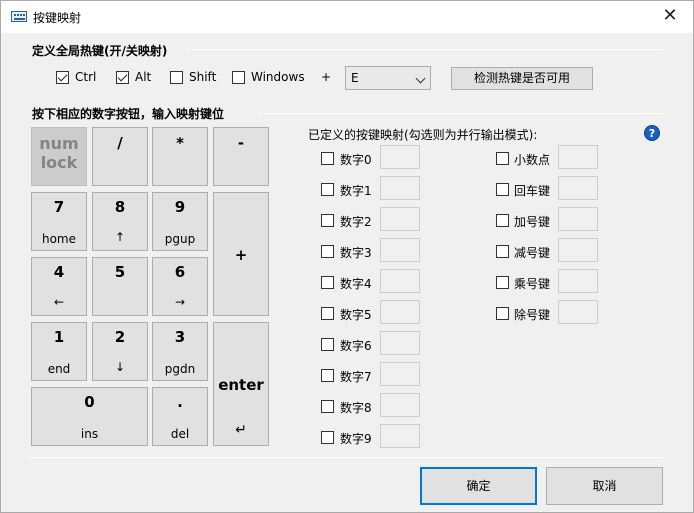  What do you see at coordinates (180, 207) in the screenshot?
I see `key-9-label: 9` at bounding box center [180, 207].